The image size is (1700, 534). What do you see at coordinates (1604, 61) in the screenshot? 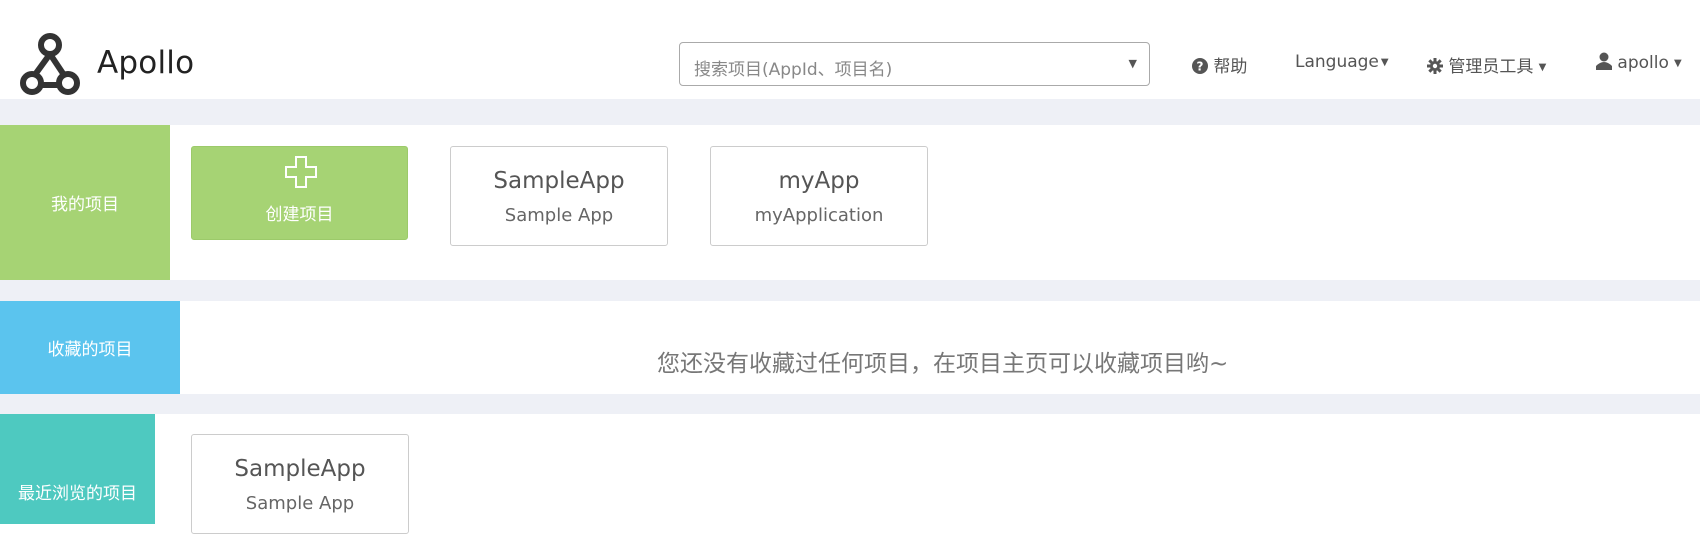
I see `user-icon` at bounding box center [1604, 61].